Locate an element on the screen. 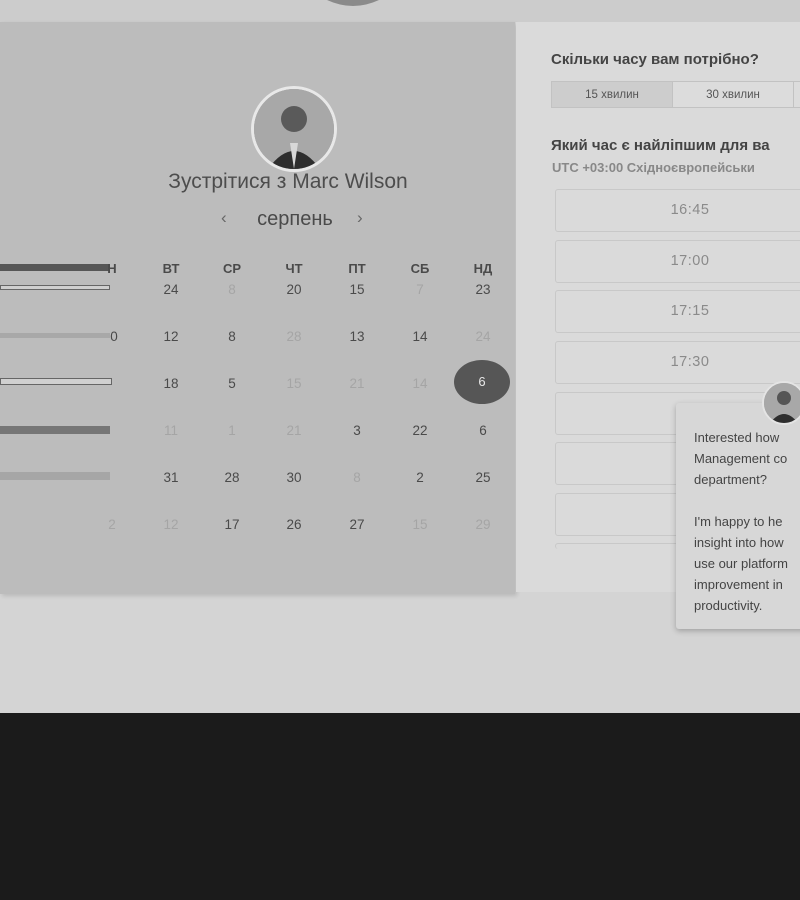 This screenshot has height=900, width=800. duration-question: Скільки часу вам потрібно? is located at coordinates (655, 59).